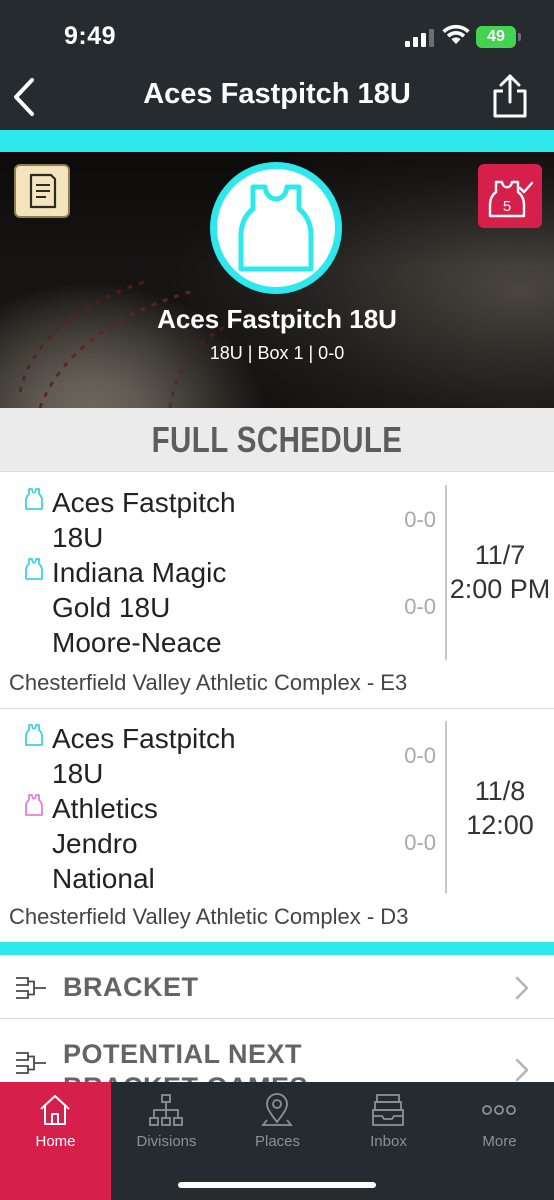  I want to click on wifi-icon, so click(456, 34).